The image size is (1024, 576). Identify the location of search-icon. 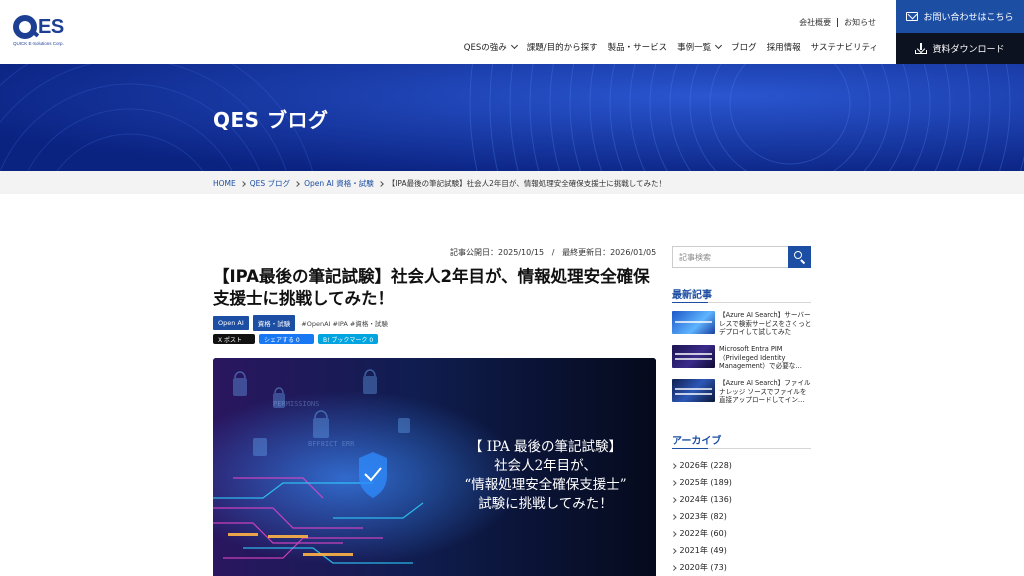
(798, 255).